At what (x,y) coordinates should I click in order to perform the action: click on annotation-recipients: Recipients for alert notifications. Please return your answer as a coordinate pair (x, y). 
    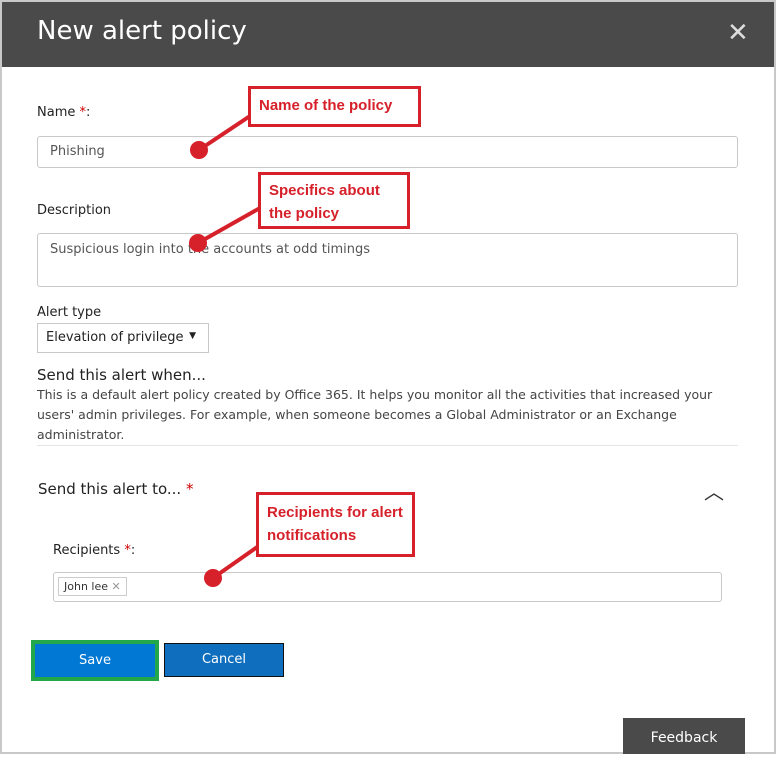
    Looking at the image, I should click on (335, 524).